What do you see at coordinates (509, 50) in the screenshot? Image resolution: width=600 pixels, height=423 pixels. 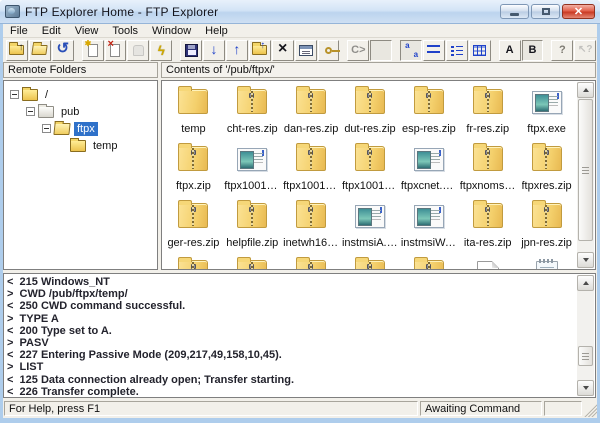 I see `toolbar-button: A` at bounding box center [509, 50].